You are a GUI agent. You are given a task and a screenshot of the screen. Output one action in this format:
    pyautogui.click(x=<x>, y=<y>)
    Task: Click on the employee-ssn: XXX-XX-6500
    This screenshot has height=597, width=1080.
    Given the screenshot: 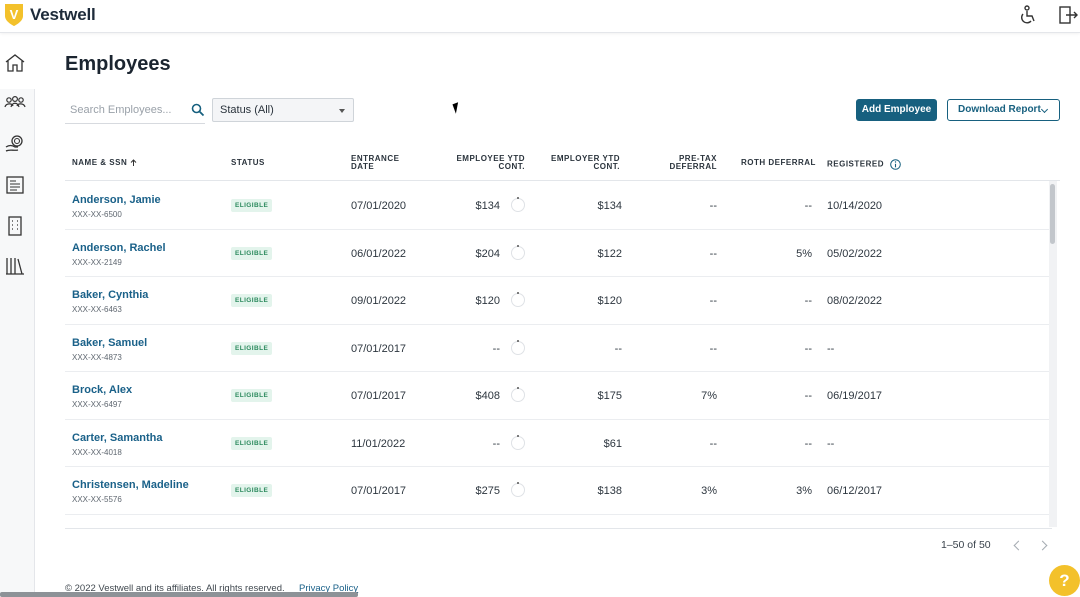 What is the action you would take?
    pyautogui.click(x=97, y=214)
    